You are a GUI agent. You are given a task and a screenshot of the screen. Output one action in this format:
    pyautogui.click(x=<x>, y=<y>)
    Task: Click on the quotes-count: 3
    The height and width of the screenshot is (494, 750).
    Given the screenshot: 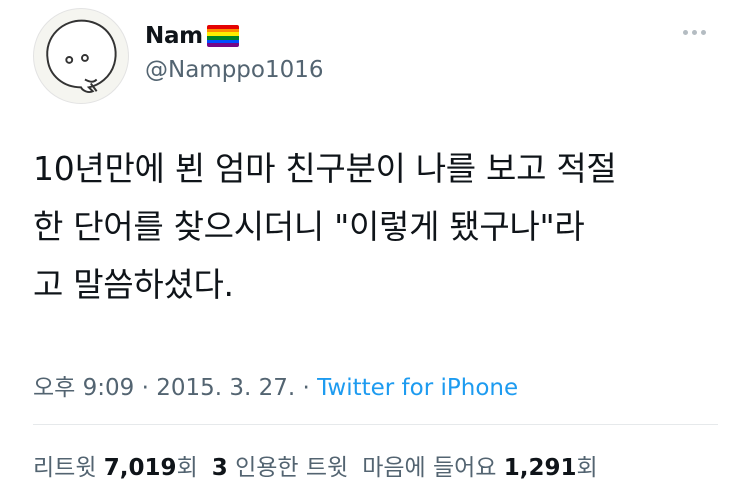 What is the action you would take?
    pyautogui.click(x=219, y=468)
    